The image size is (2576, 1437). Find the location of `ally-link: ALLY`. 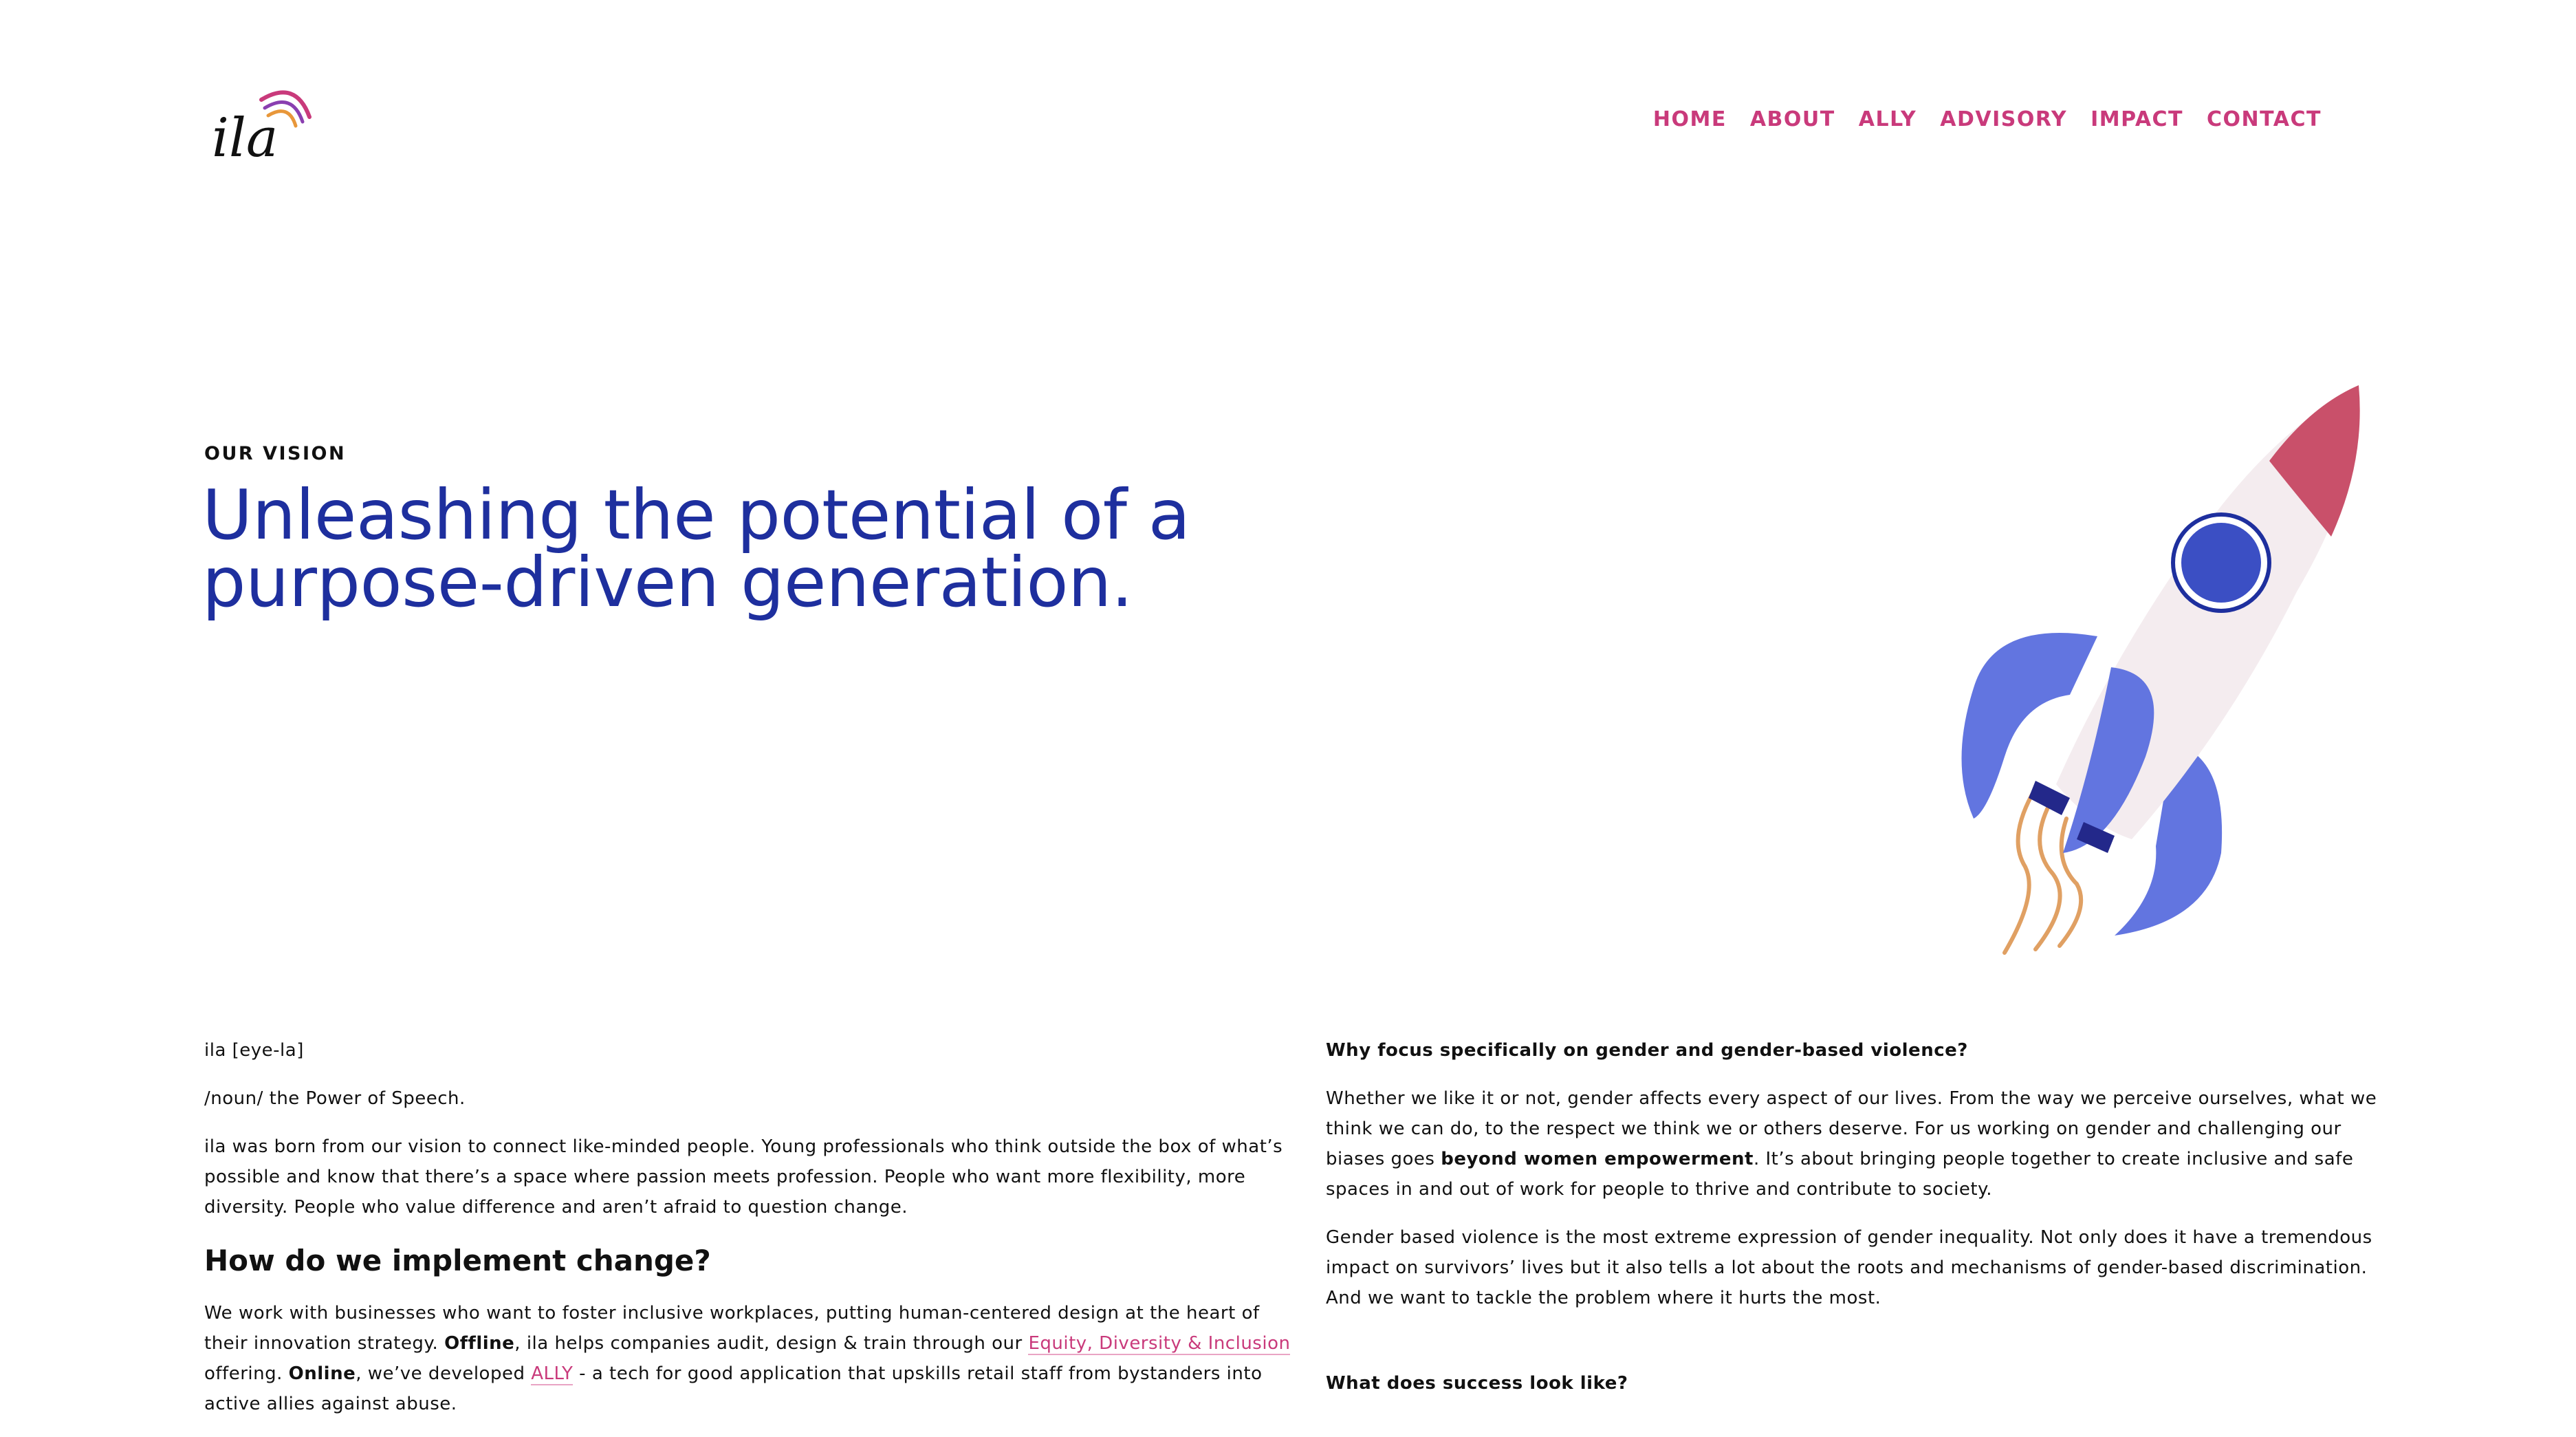

ally-link: ALLY is located at coordinates (552, 1374).